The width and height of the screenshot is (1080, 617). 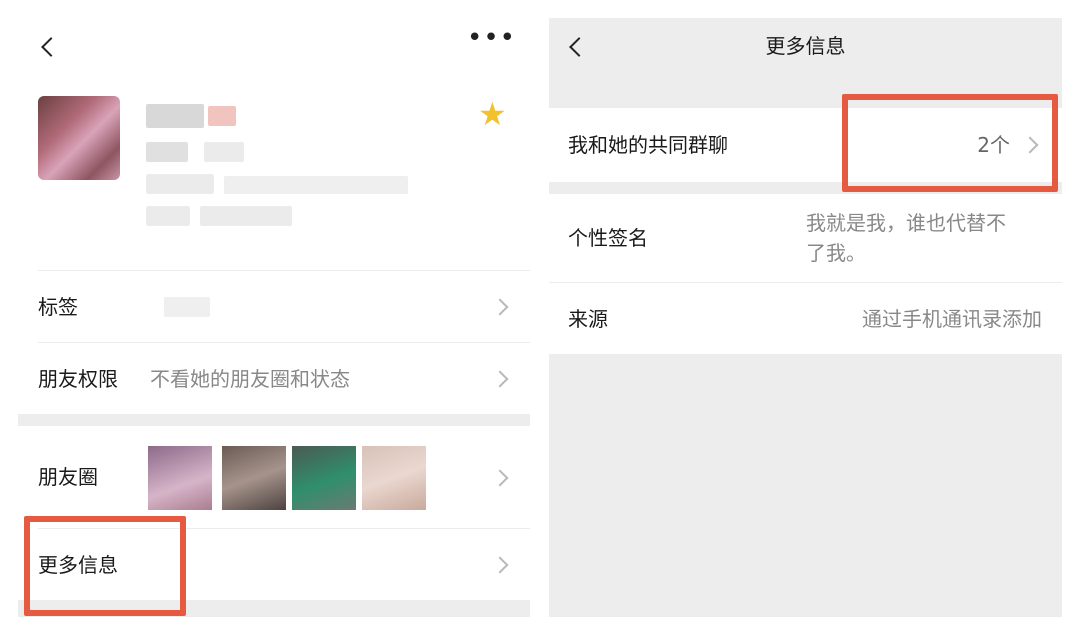 What do you see at coordinates (588, 319) in the screenshot?
I see `source-label: 来源` at bounding box center [588, 319].